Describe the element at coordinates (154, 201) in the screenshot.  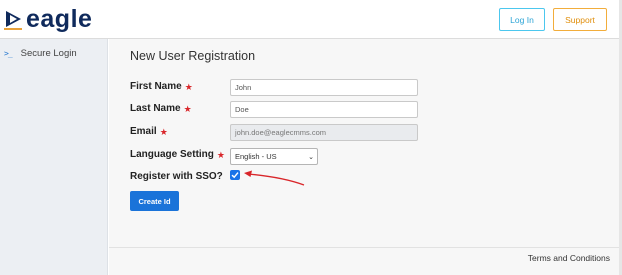
I see `create-id-button: Create Id` at that location.